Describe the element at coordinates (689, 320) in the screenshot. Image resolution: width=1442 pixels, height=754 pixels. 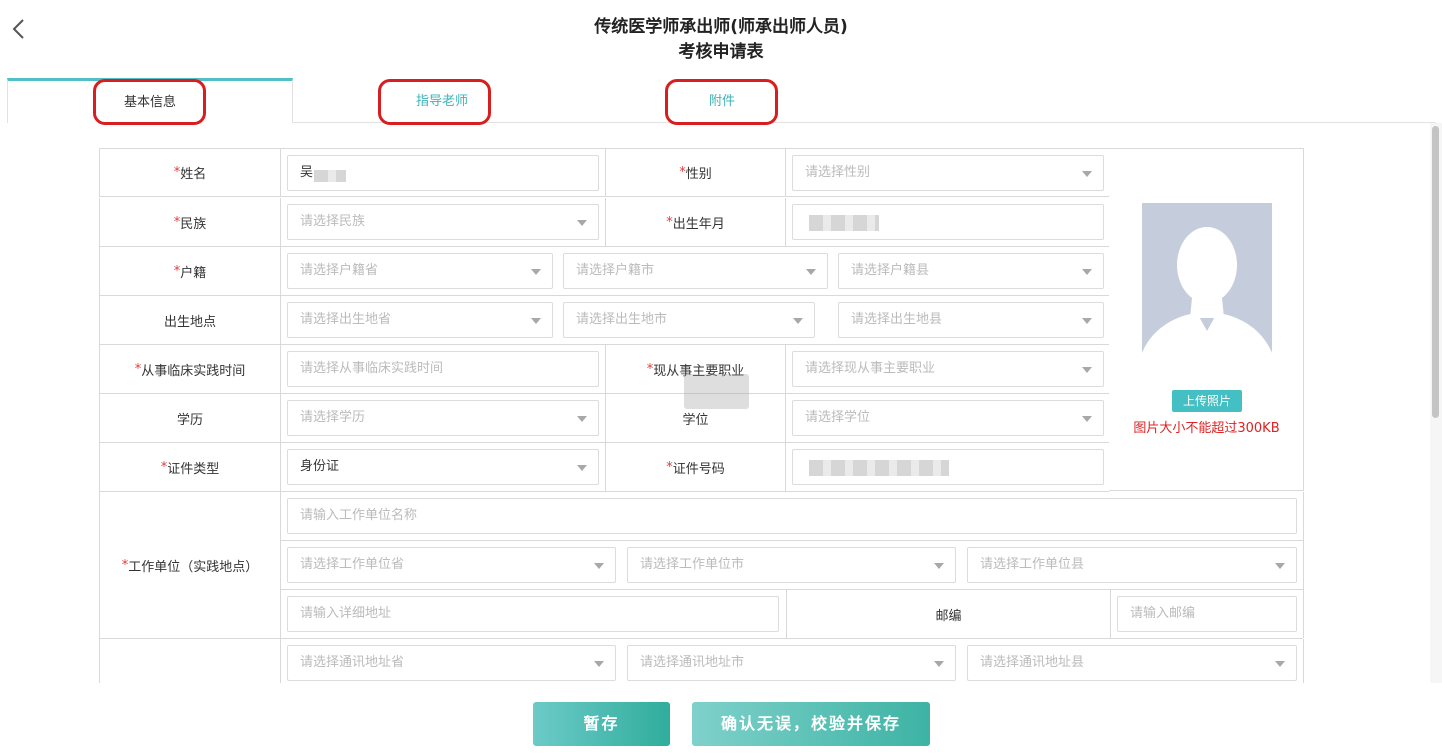
I see `birthplace-city-select: 请选择出生地市` at that location.